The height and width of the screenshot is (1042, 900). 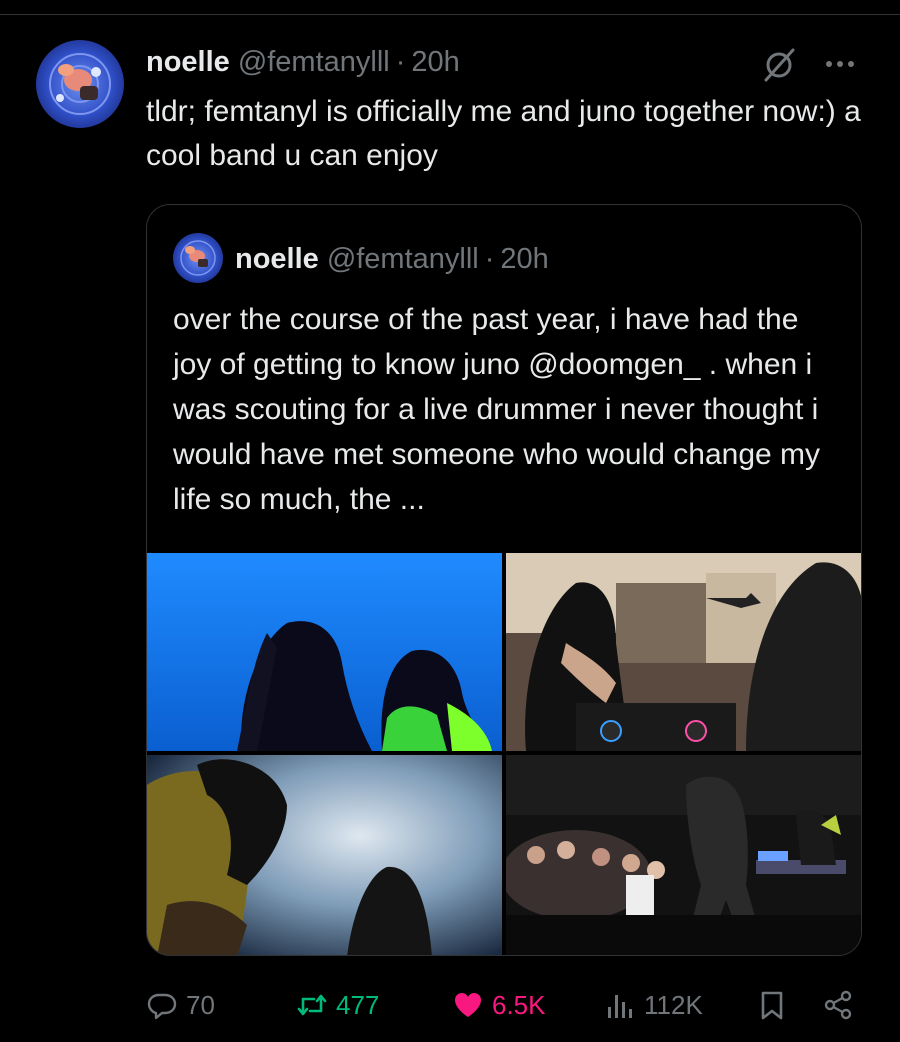 I want to click on timestamp: 20h, so click(x=435, y=62).